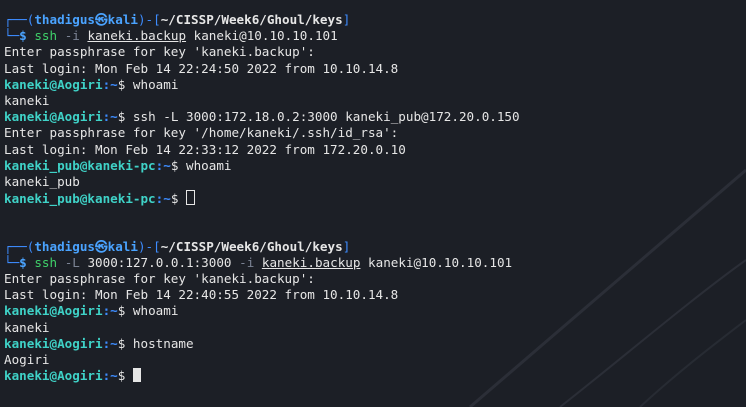  I want to click on command-forward: 3000:127.0.0.1:3000, so click(159, 262).